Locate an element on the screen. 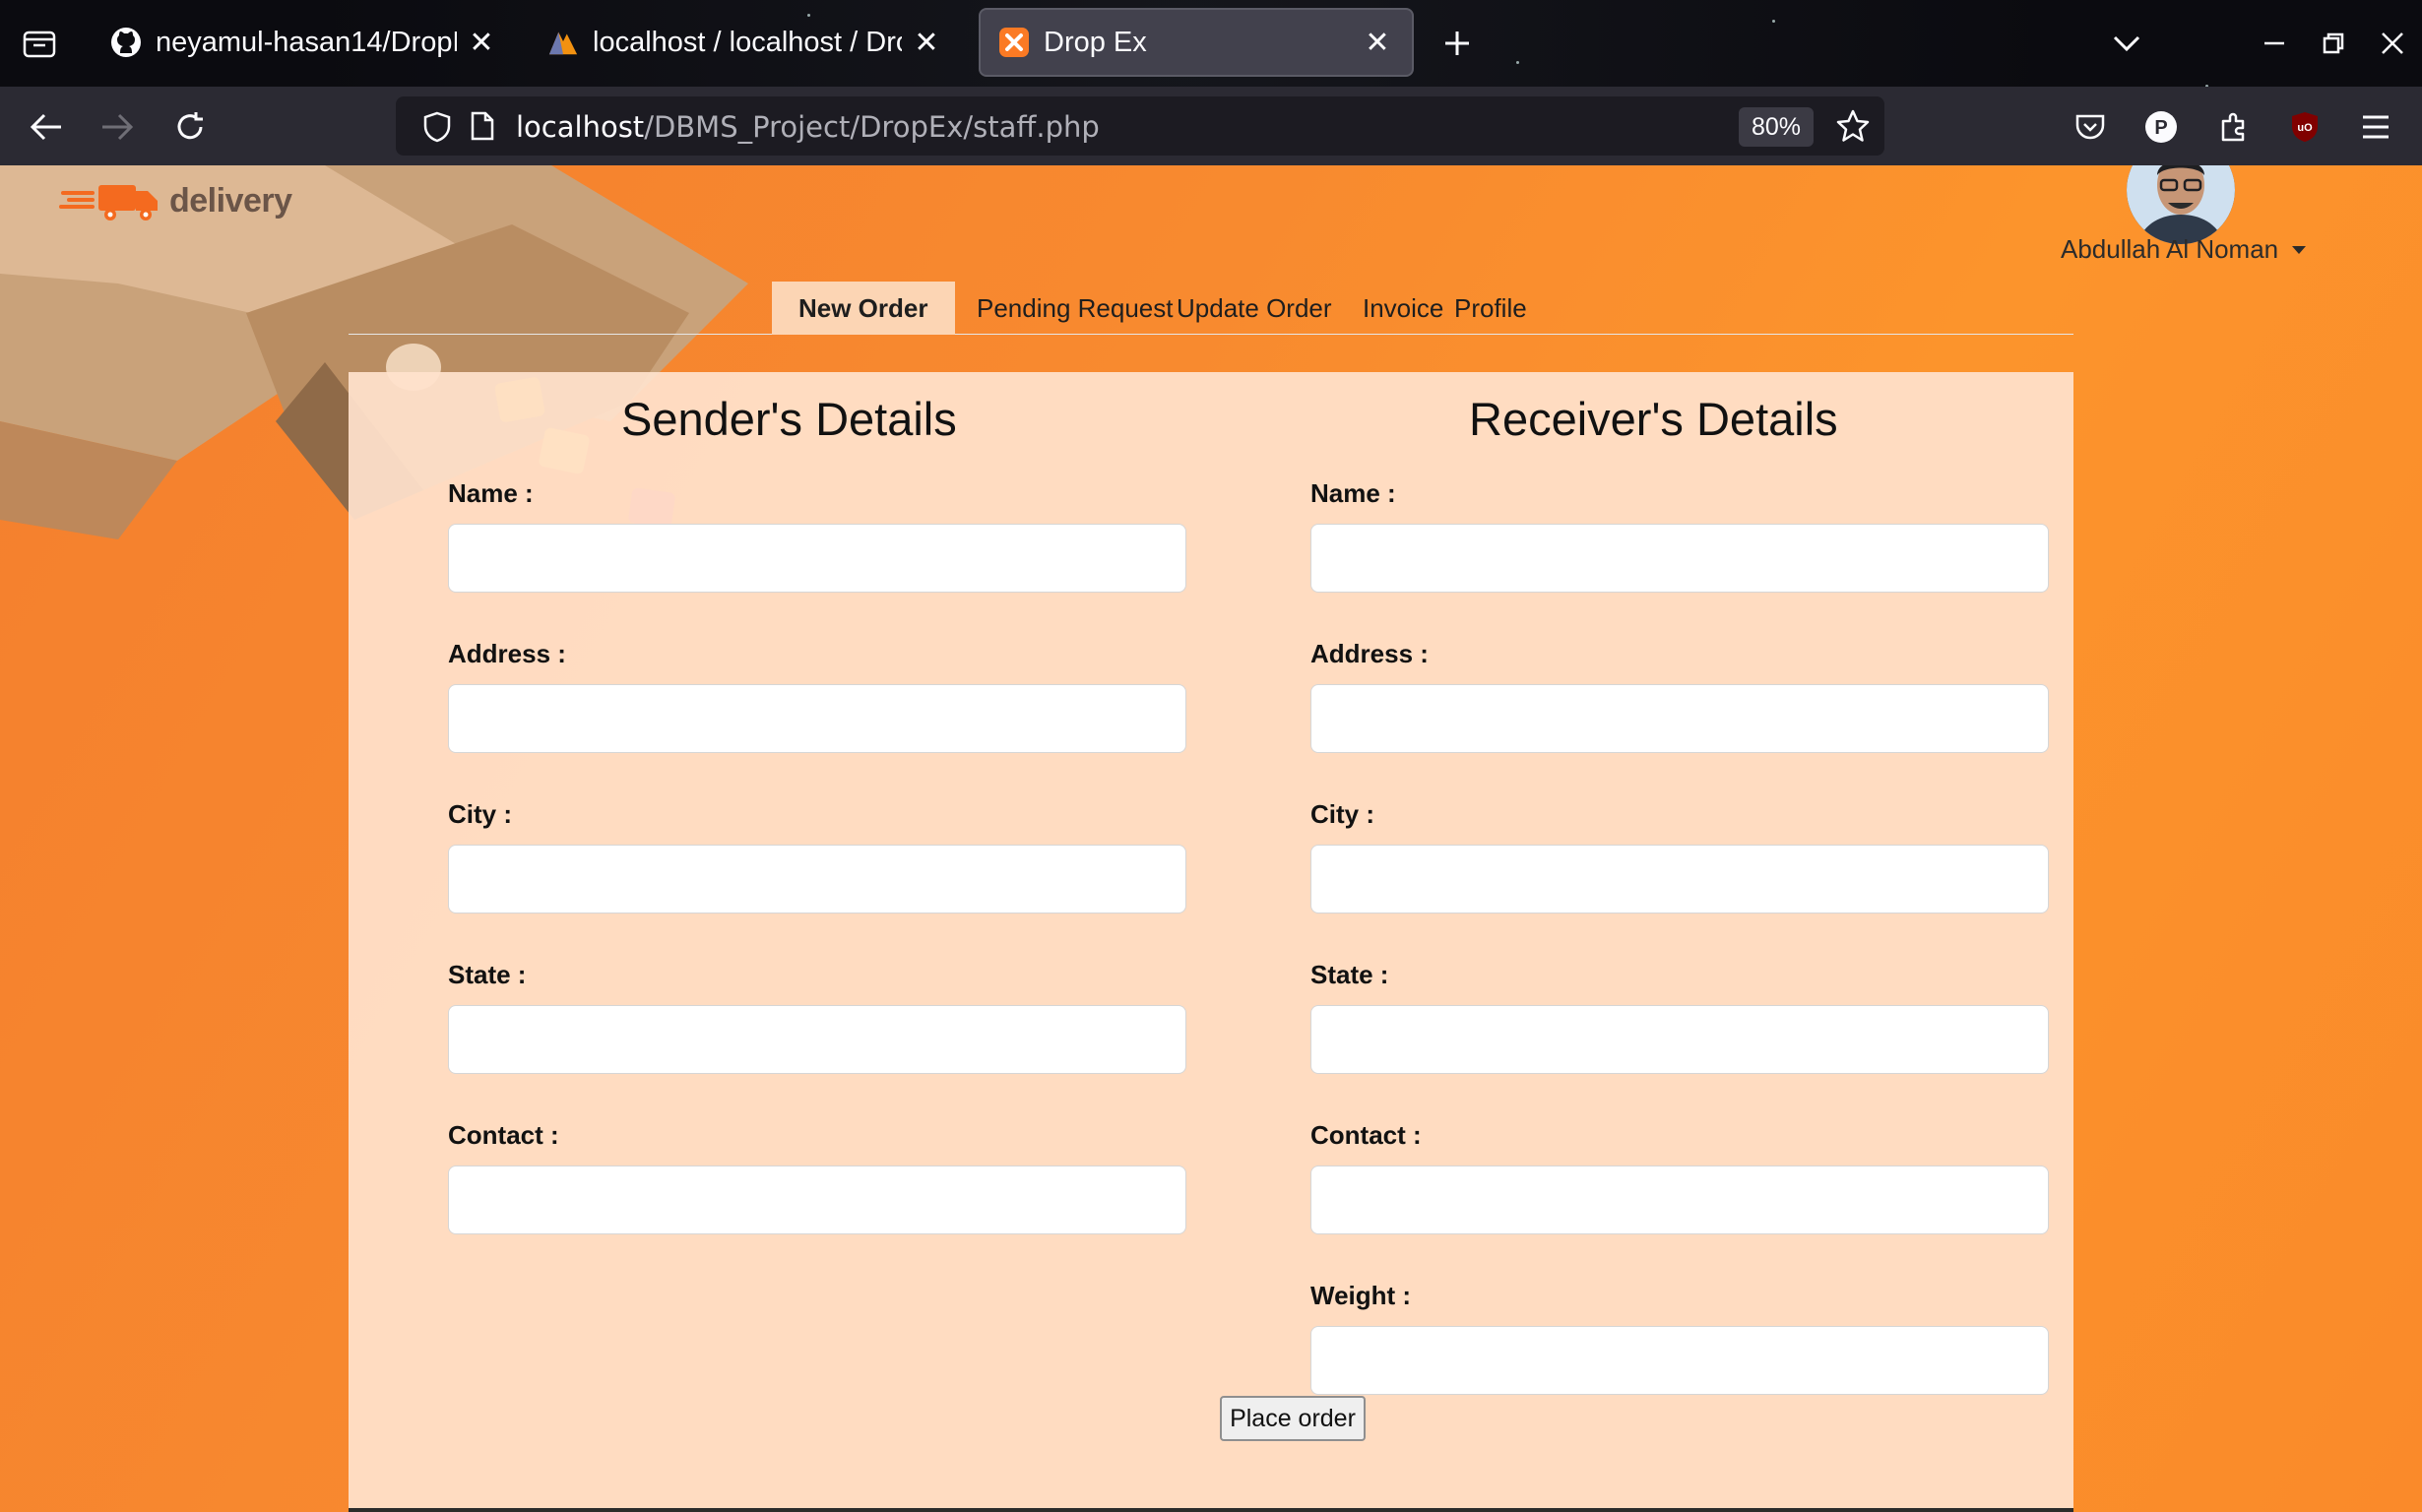  tab-profile: Profile is located at coordinates (1491, 308).